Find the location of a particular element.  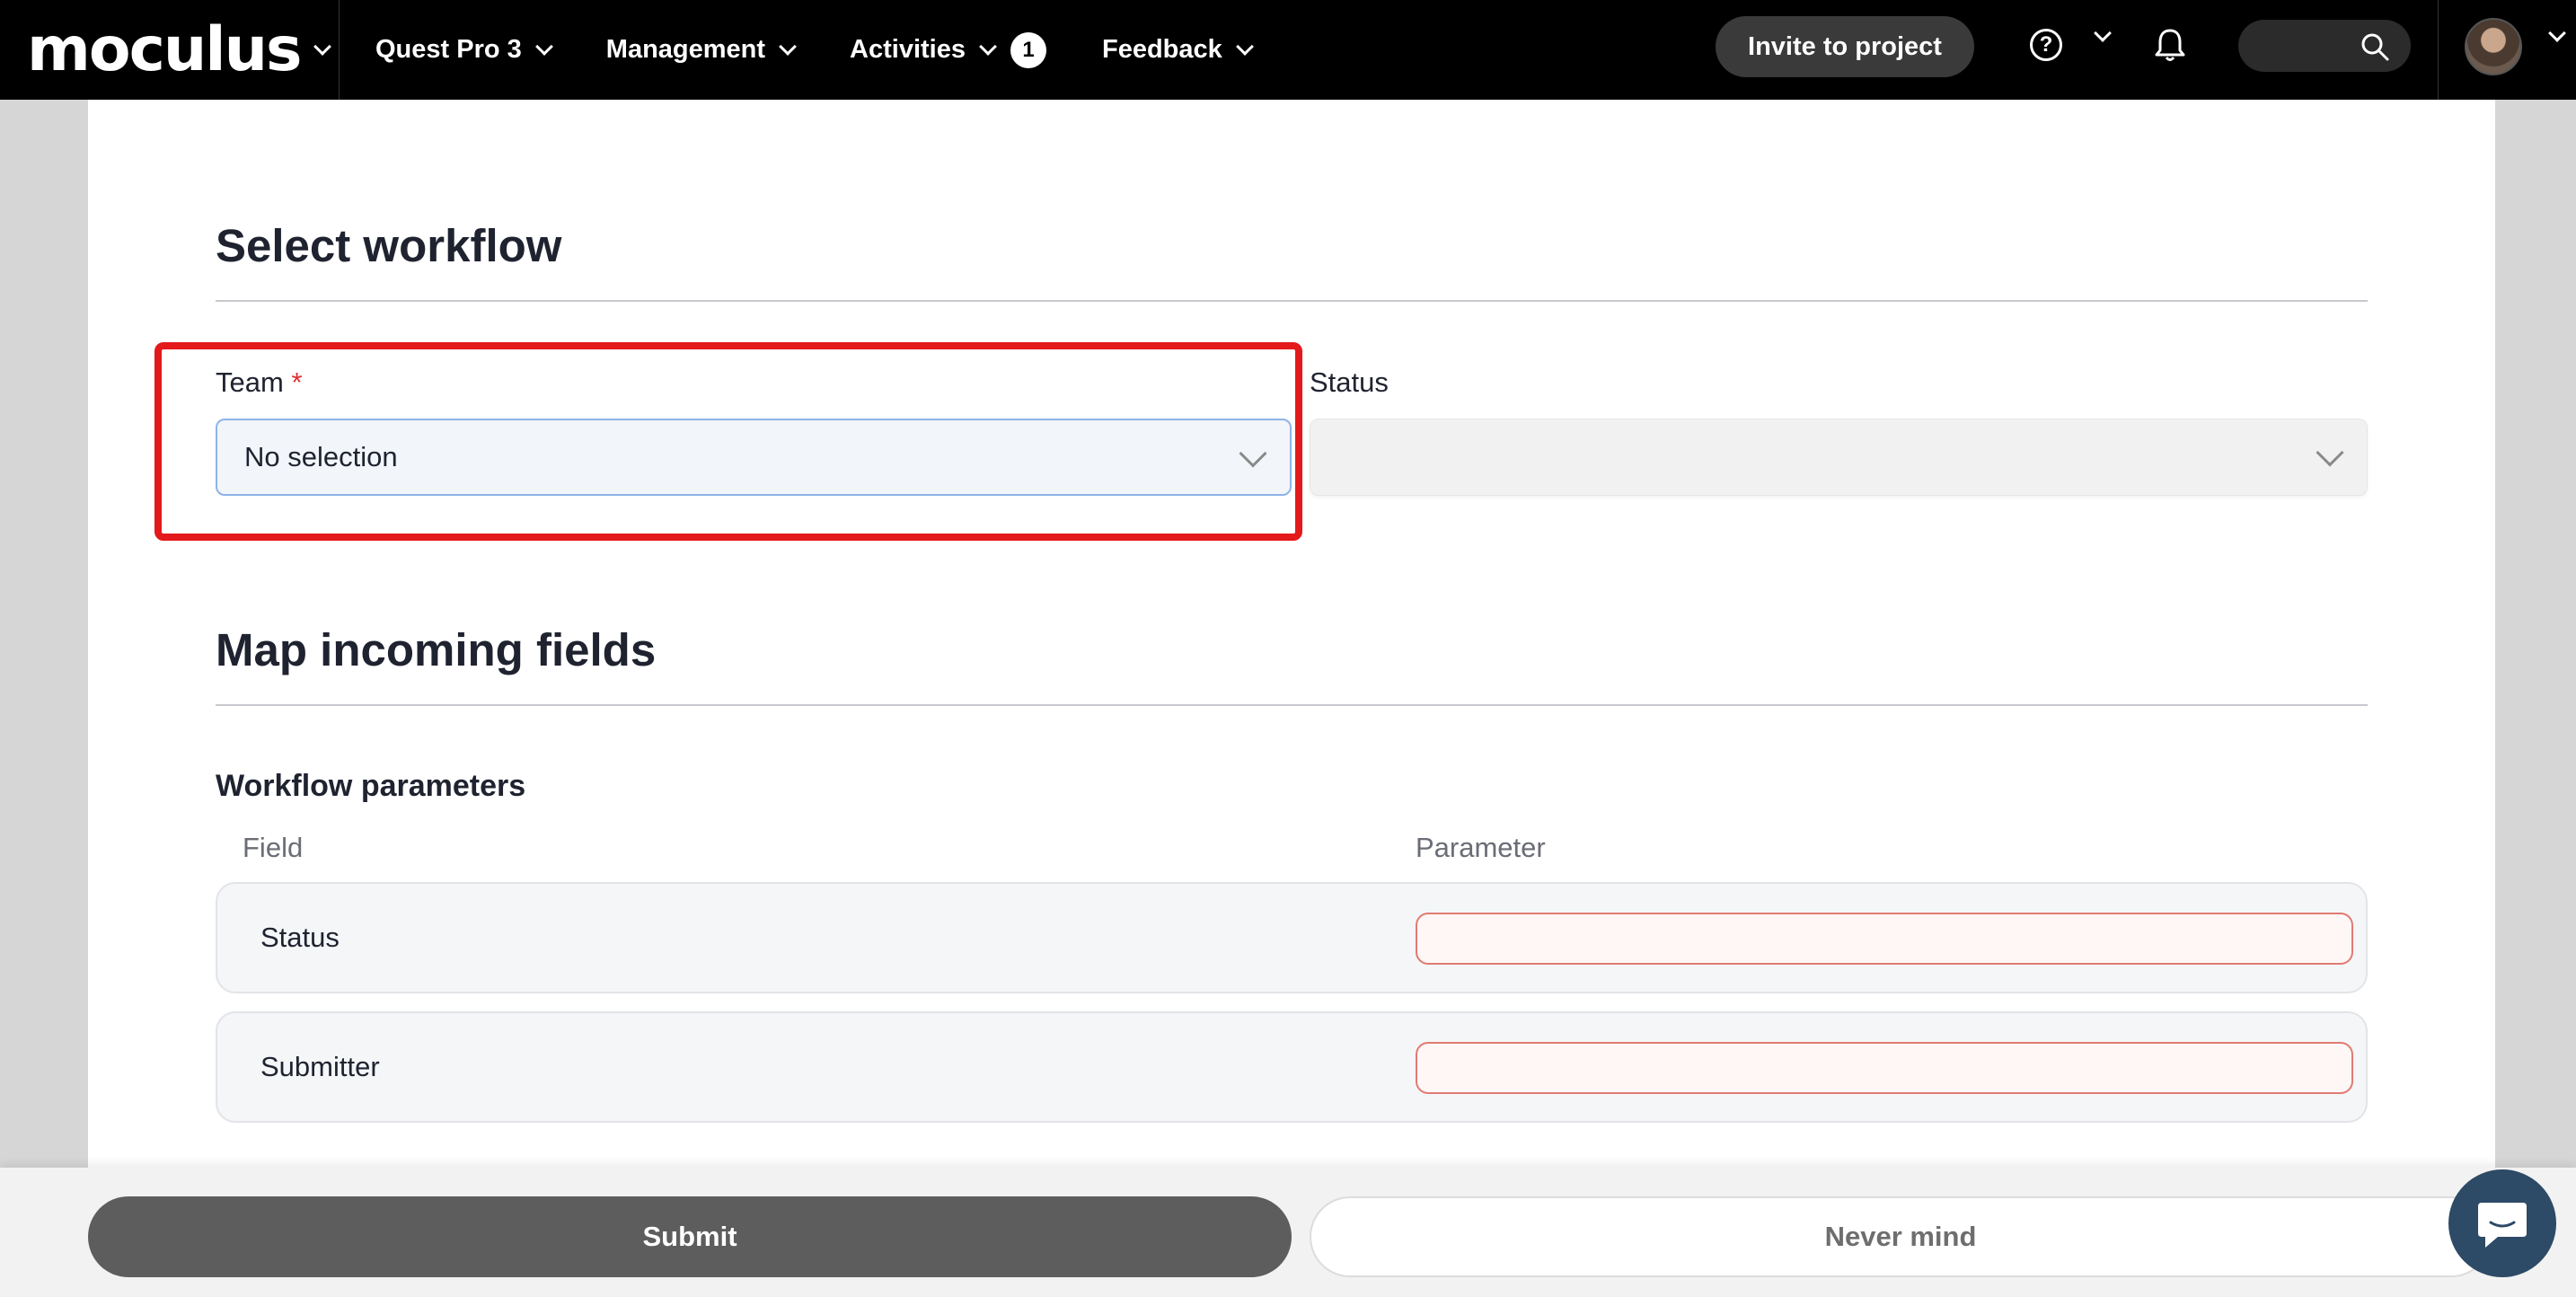

select-workflow-heading: Select workflow is located at coordinates (389, 245).